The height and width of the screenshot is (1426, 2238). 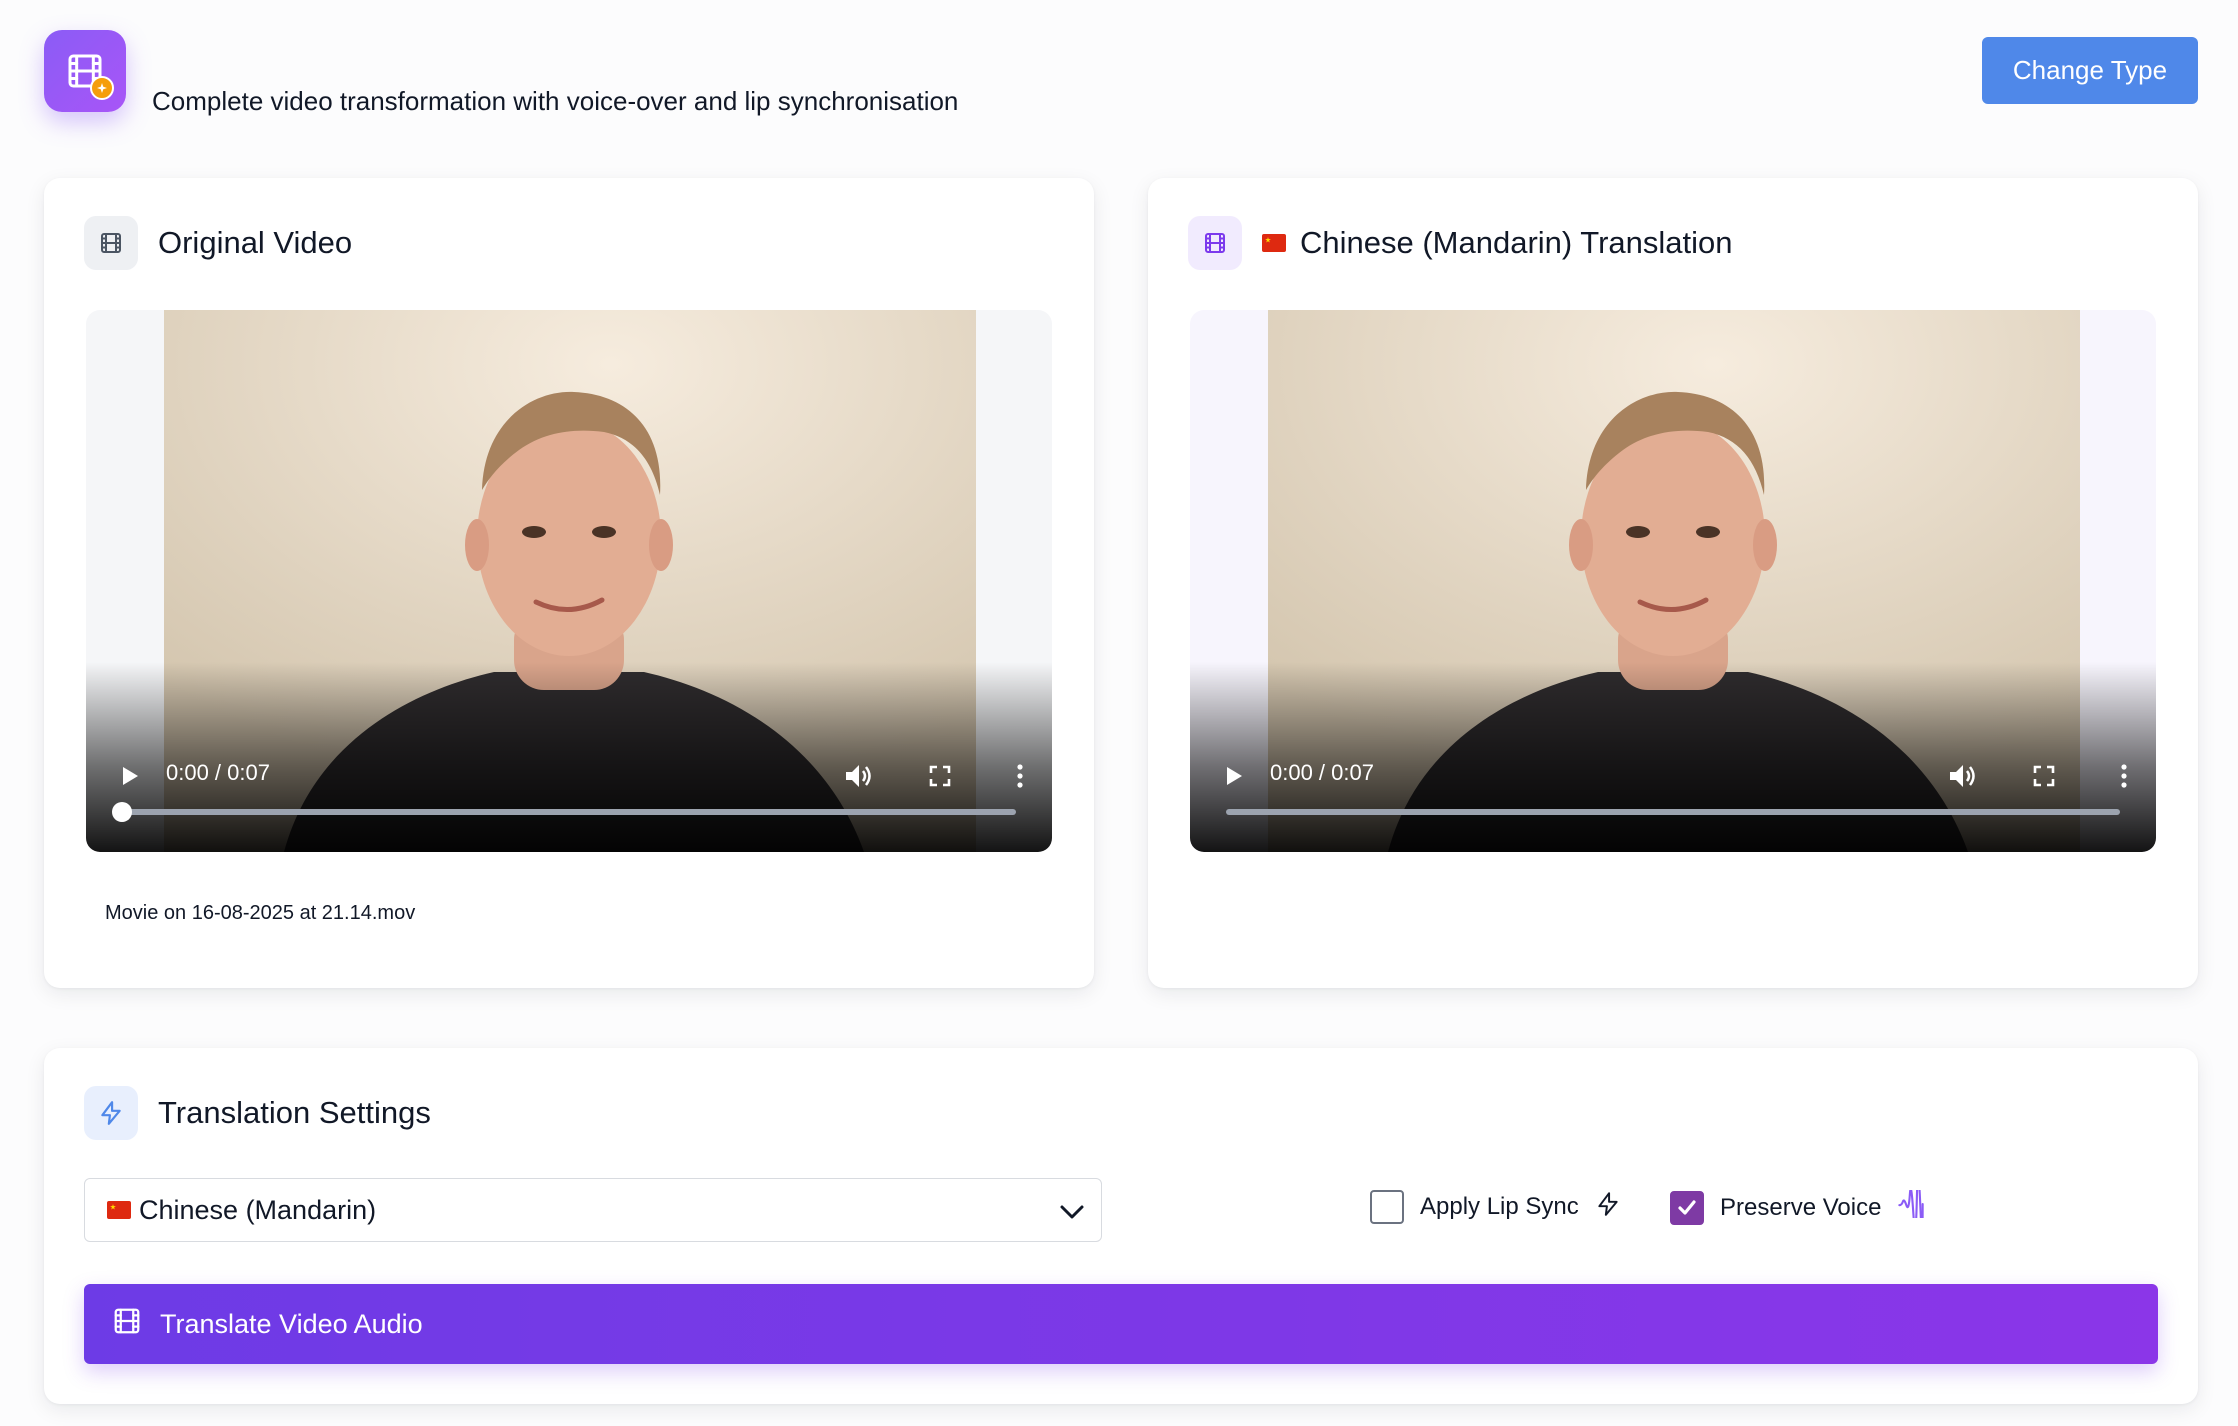 I want to click on video-filename: Movie on 16-08-2025 at 21.14.mov, so click(x=260, y=913).